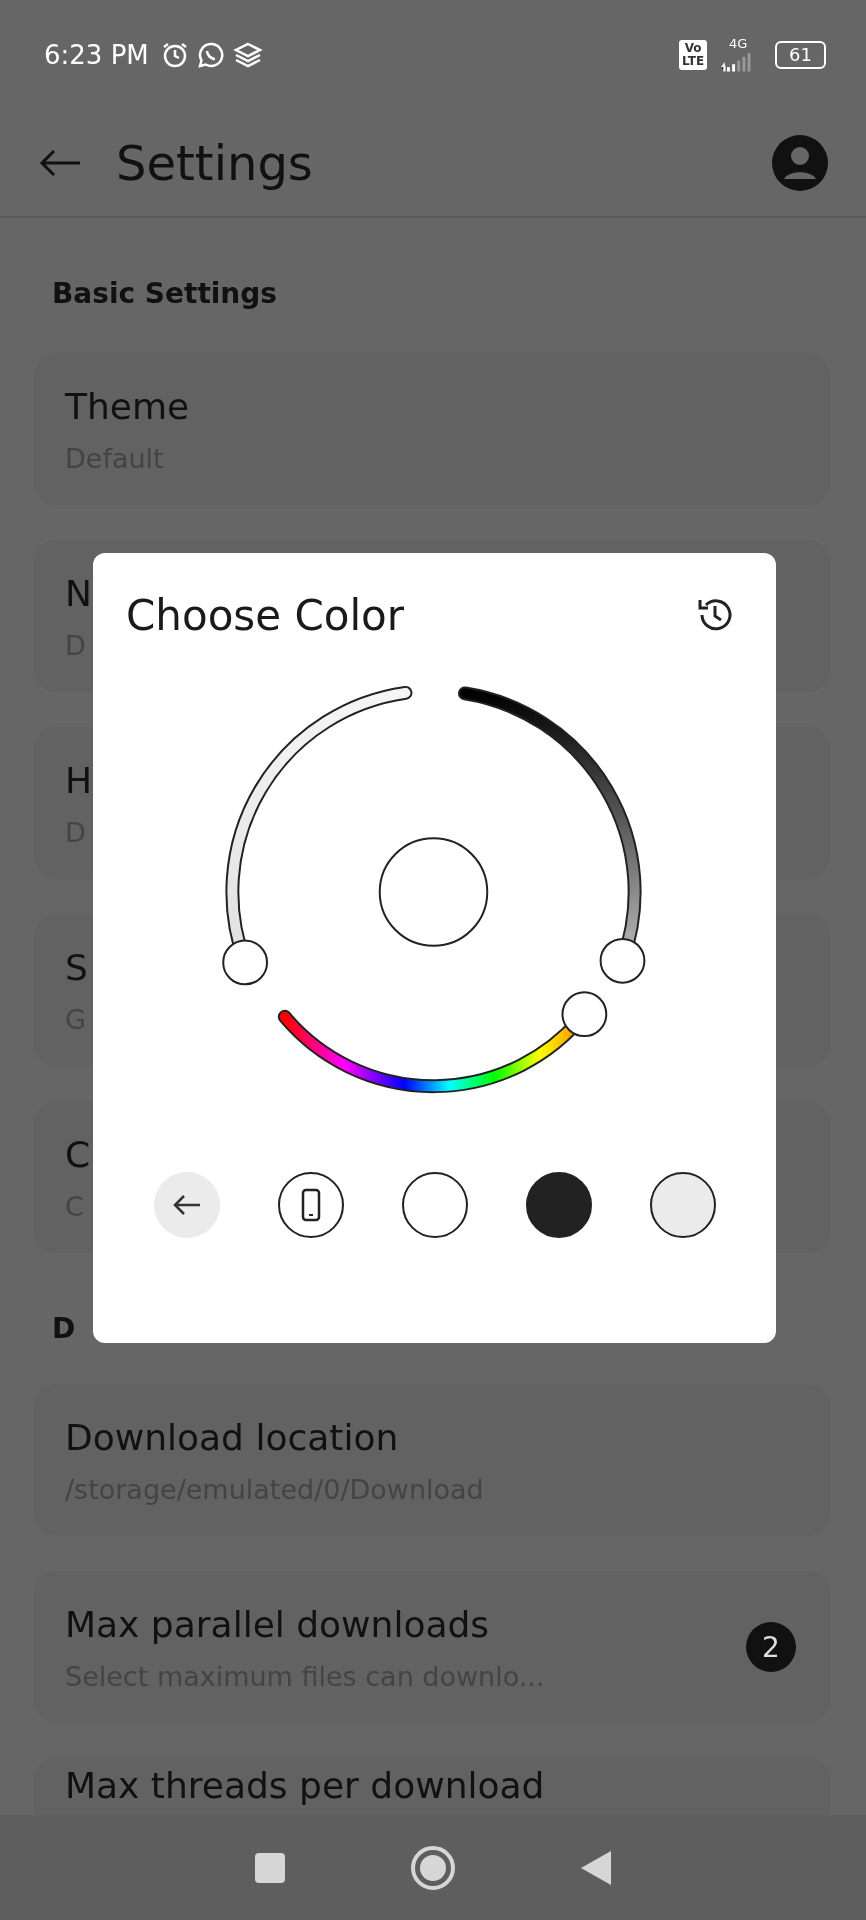 The height and width of the screenshot is (1920, 866). I want to click on chat-bubble-icon, so click(210, 55).